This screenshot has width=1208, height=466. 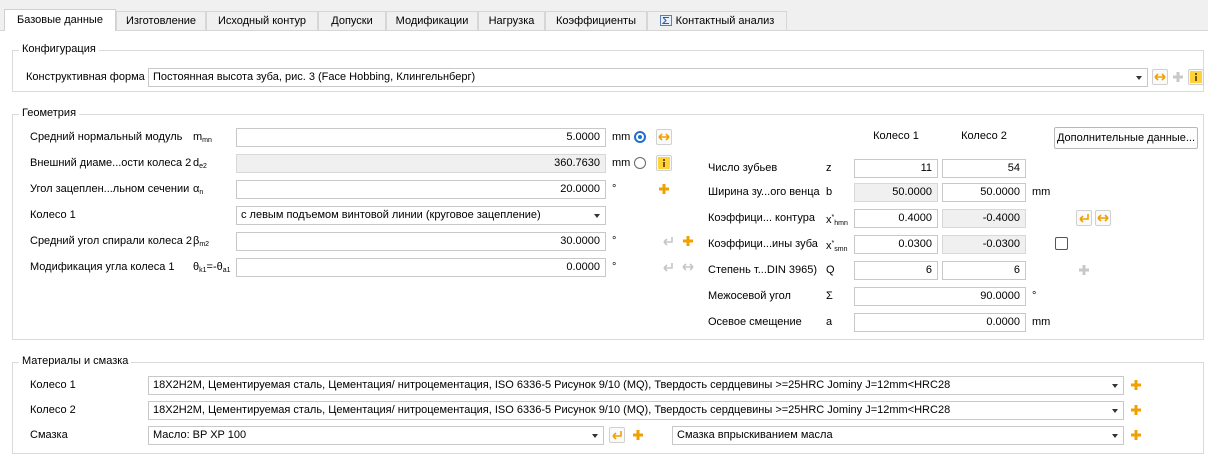 What do you see at coordinates (940, 296) in the screenshot?
I see `shaft-angle-input: 90.0000` at bounding box center [940, 296].